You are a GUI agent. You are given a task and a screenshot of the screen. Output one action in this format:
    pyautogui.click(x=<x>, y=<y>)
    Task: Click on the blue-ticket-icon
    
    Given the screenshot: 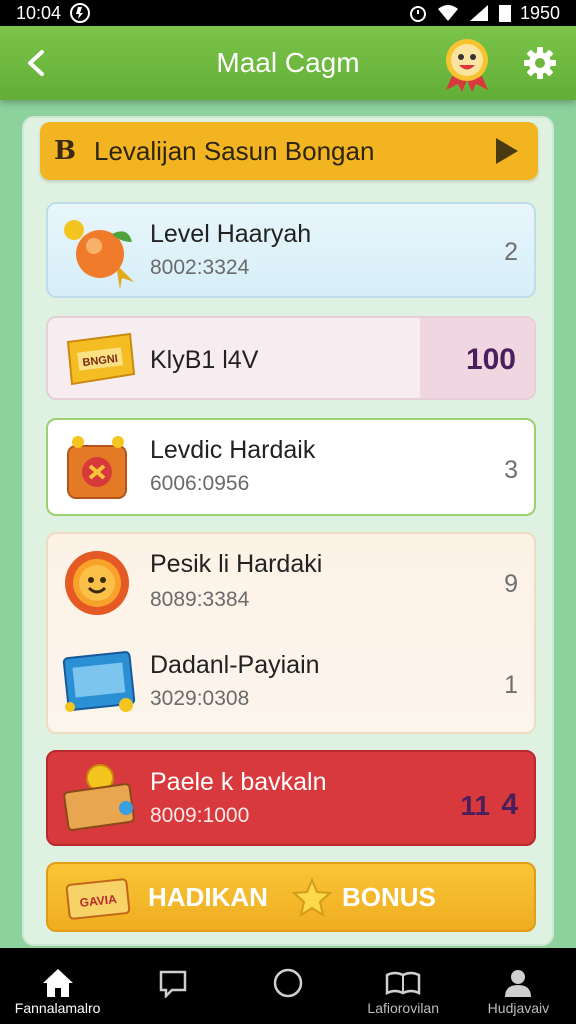 What is the action you would take?
    pyautogui.click(x=99, y=681)
    